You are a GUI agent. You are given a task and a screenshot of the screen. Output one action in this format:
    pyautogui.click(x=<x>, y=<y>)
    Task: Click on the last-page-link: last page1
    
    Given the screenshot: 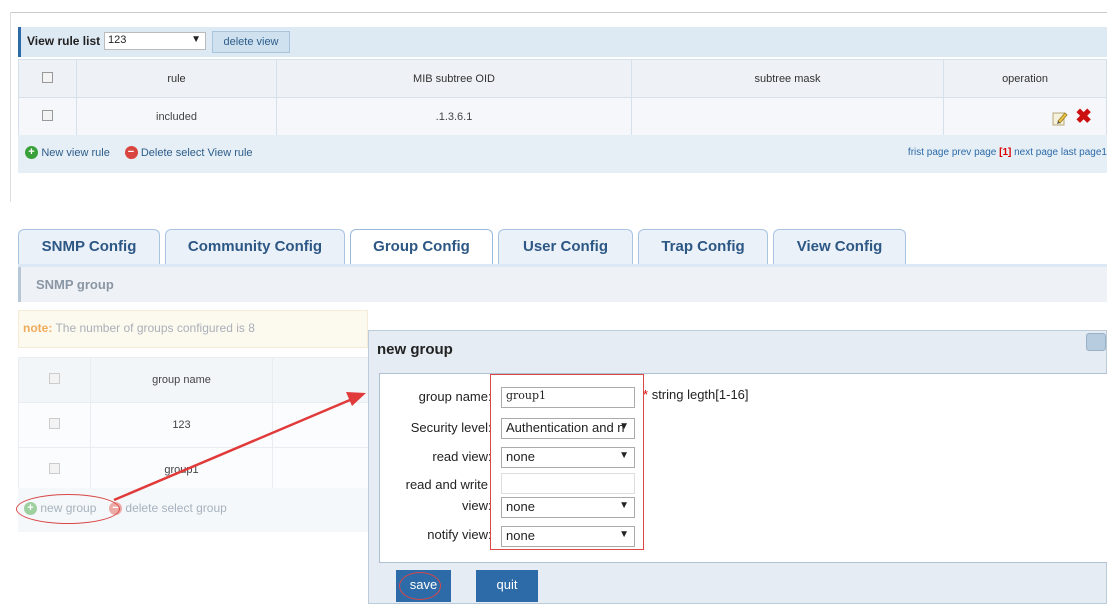 What is the action you would take?
    pyautogui.click(x=1084, y=152)
    